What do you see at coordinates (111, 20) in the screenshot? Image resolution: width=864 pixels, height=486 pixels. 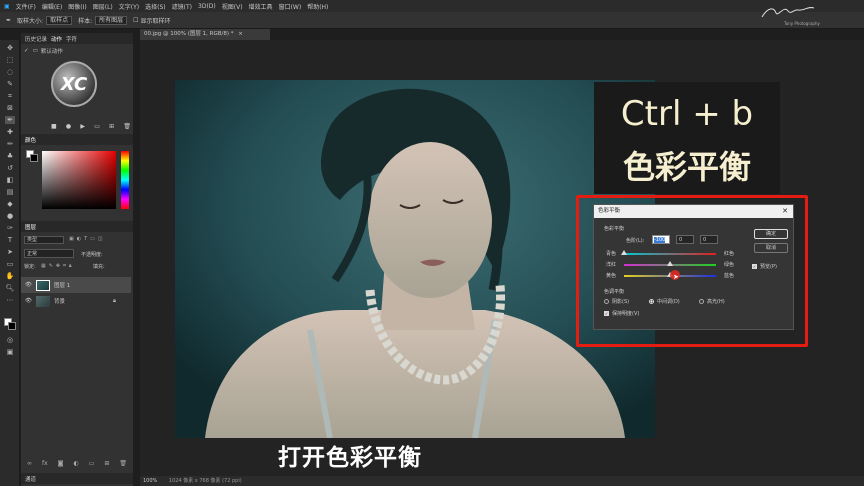 I see `sample-select: 所有图层` at bounding box center [111, 20].